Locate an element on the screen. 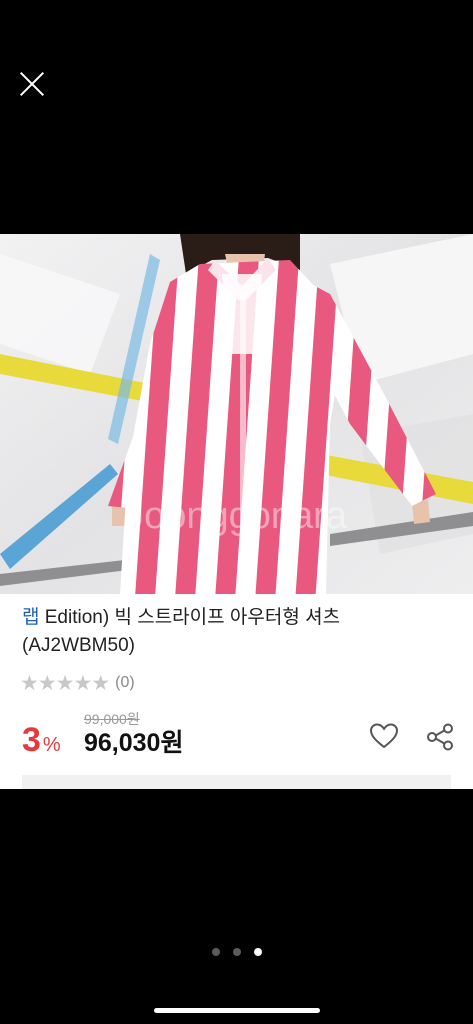 The width and height of the screenshot is (473, 1024). rating: ★★★★★ (0) is located at coordinates (77, 683).